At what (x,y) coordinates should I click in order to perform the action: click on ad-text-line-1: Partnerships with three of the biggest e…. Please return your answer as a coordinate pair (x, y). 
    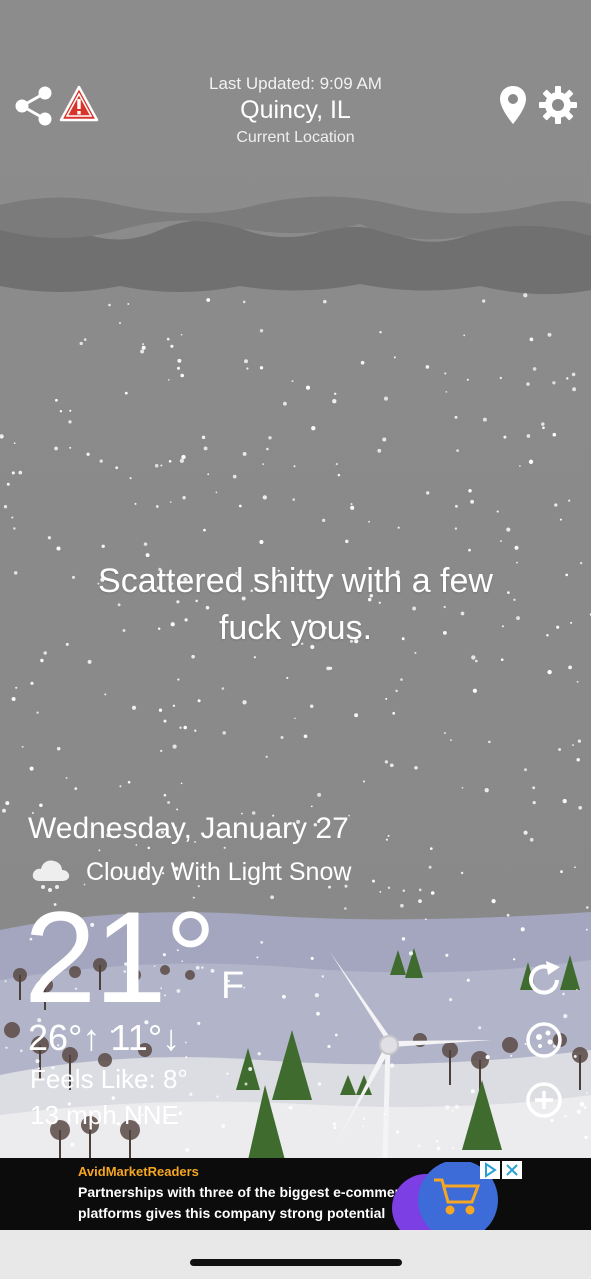
    Looking at the image, I should click on (247, 1192).